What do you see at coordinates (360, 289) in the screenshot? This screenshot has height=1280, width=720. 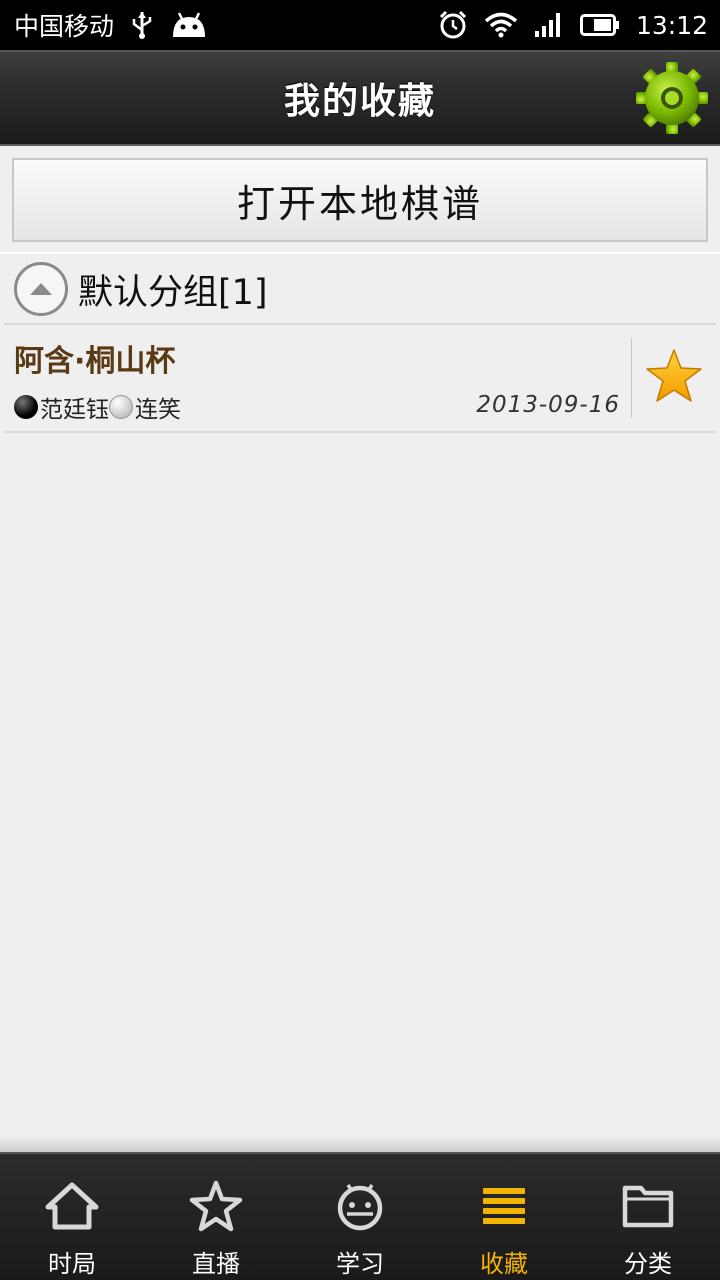 I see `group-header: 默认分组[1]` at bounding box center [360, 289].